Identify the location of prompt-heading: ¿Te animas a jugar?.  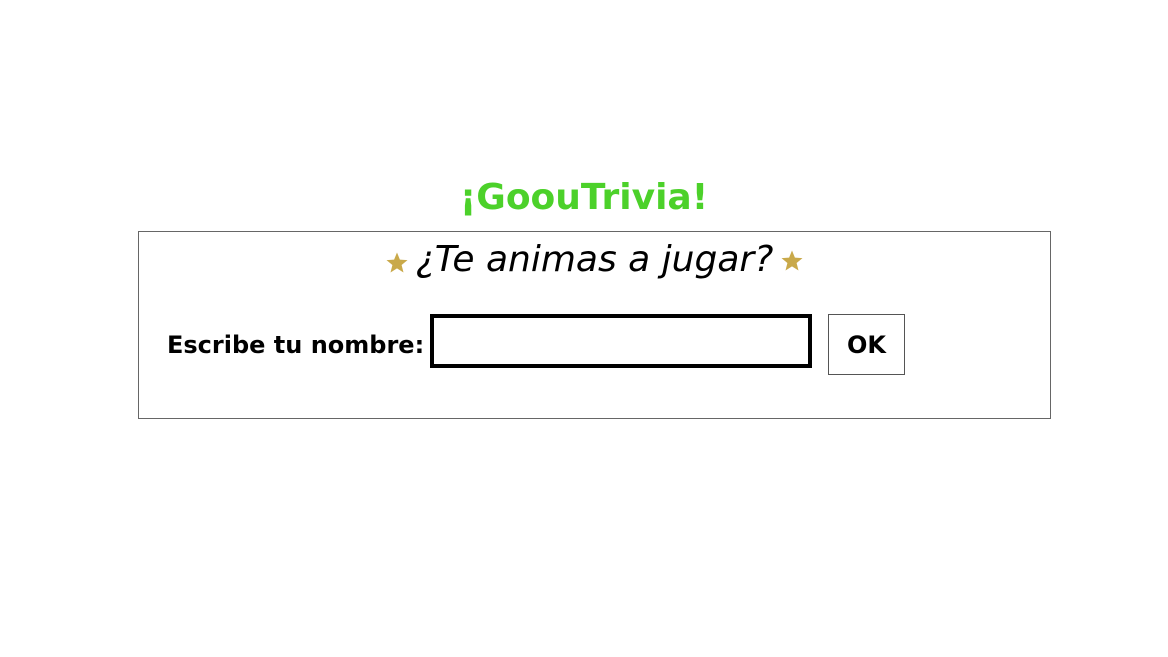
(594, 260).